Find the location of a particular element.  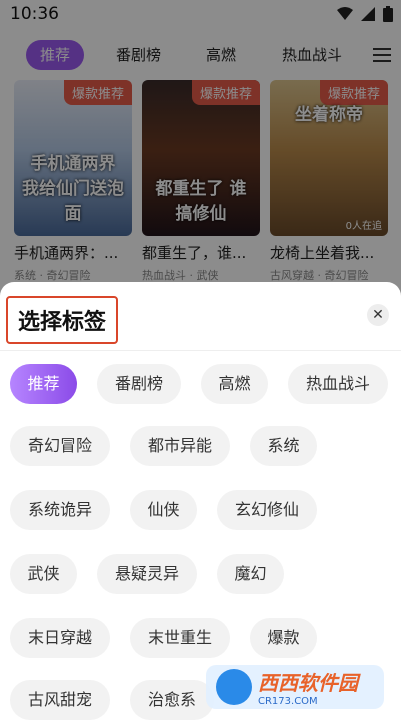

sheet-title: 选择标签 is located at coordinates (62, 320).